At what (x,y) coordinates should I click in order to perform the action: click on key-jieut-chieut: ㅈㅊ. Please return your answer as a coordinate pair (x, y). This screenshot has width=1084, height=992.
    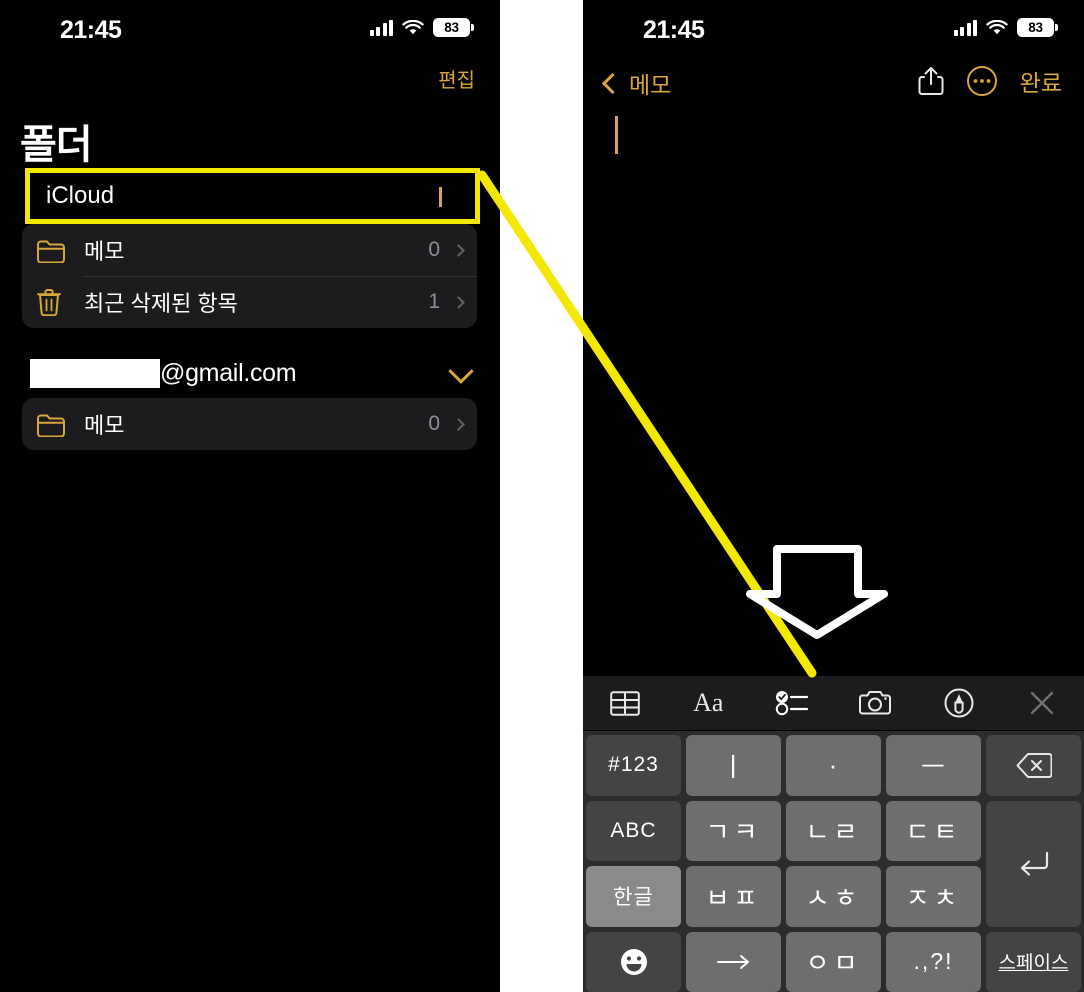
    Looking at the image, I should click on (933, 896).